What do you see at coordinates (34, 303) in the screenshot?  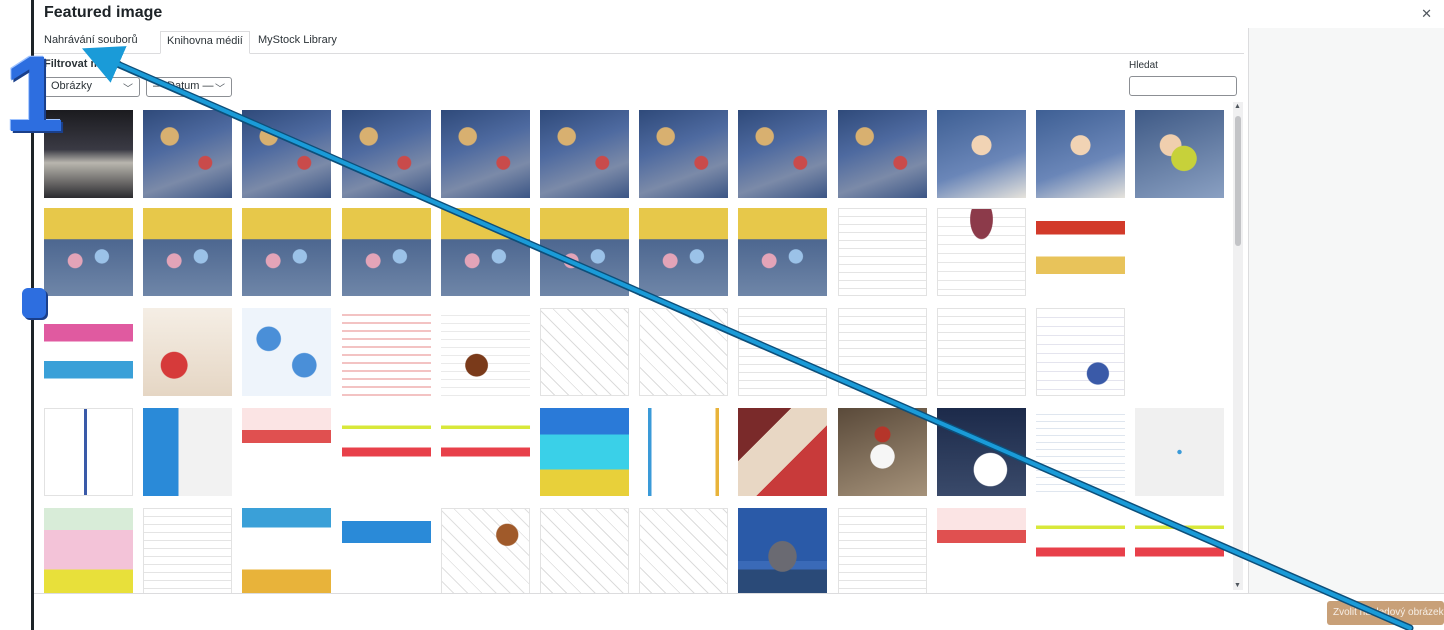 I see `step-dot-annotation` at bounding box center [34, 303].